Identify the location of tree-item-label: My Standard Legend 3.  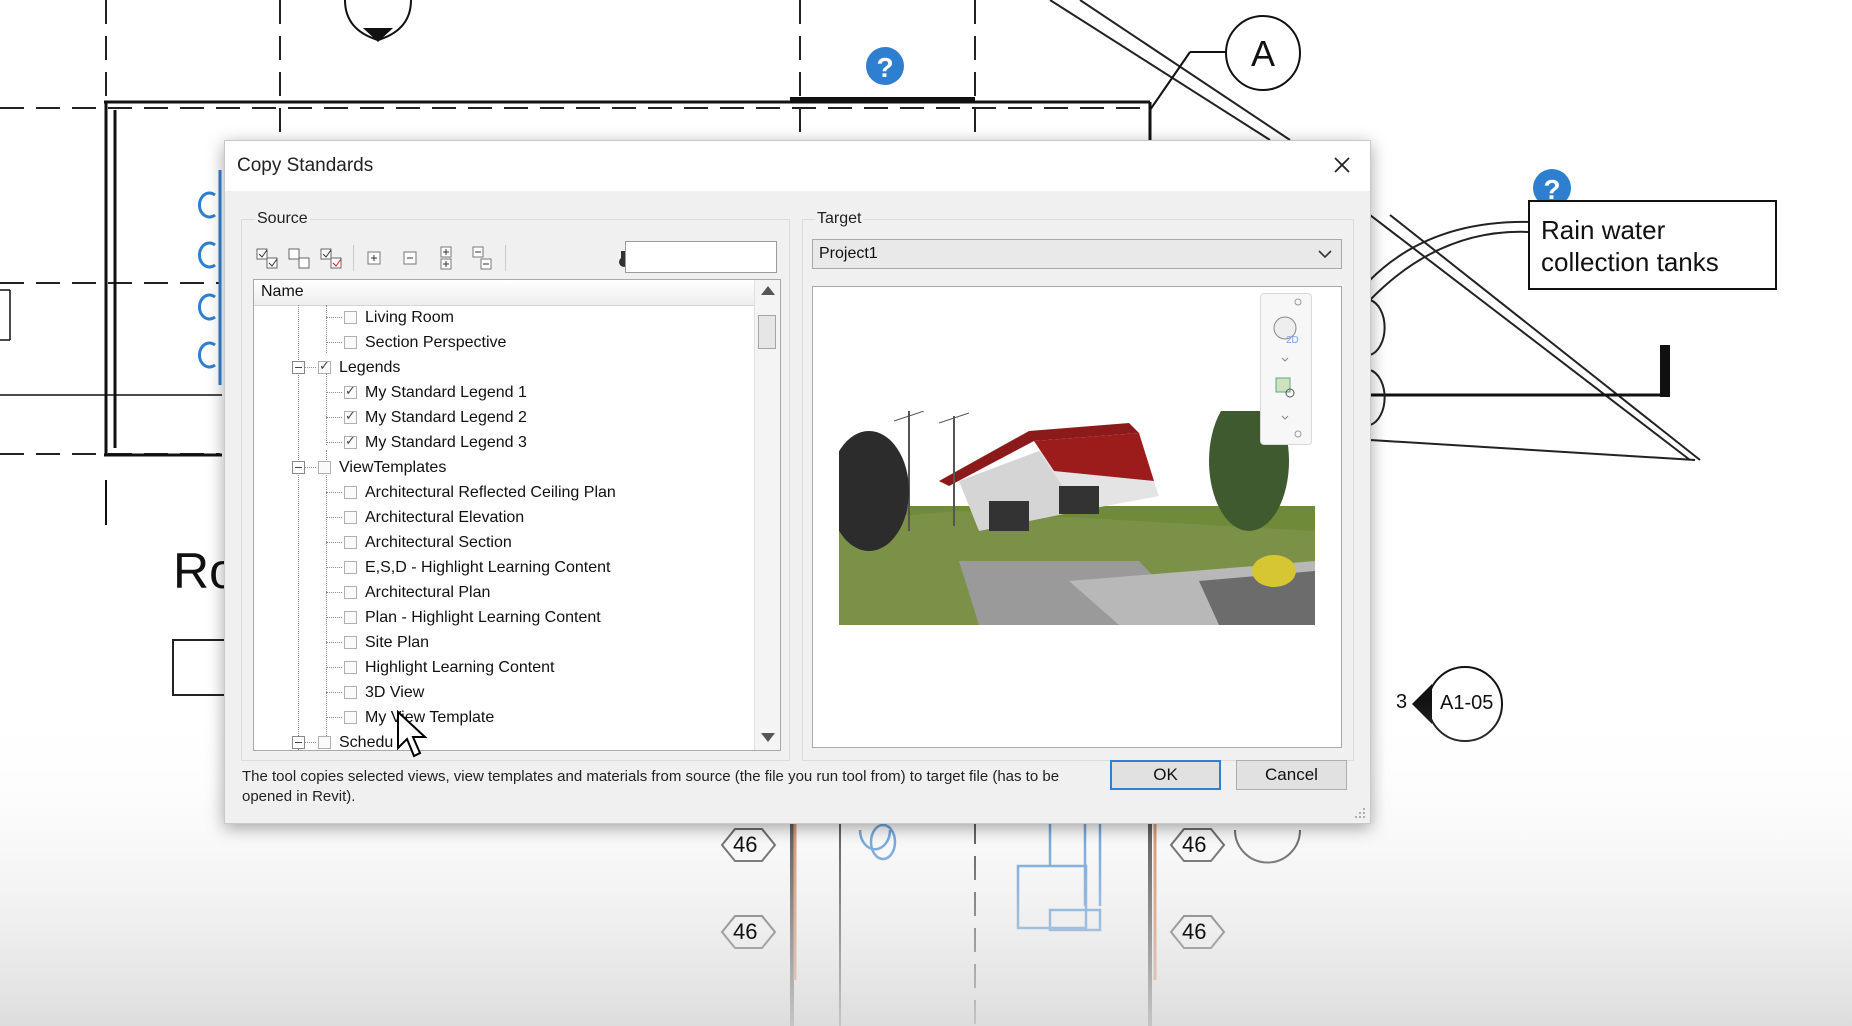
(446, 442).